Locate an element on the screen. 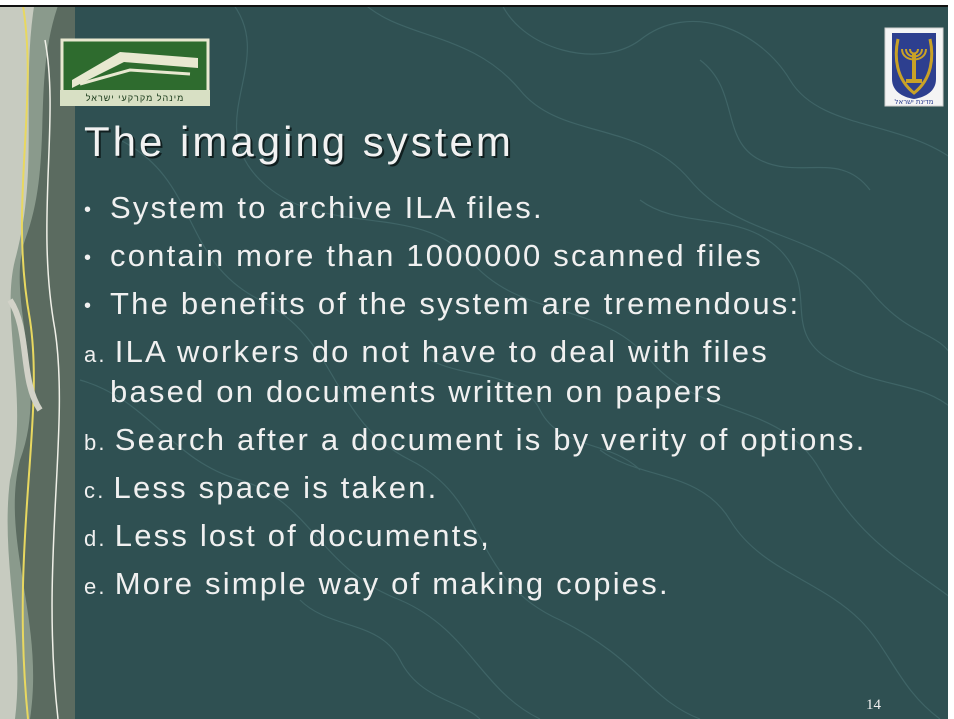 This screenshot has width=954, height=719. item-marker: e. is located at coordinates (95, 586).